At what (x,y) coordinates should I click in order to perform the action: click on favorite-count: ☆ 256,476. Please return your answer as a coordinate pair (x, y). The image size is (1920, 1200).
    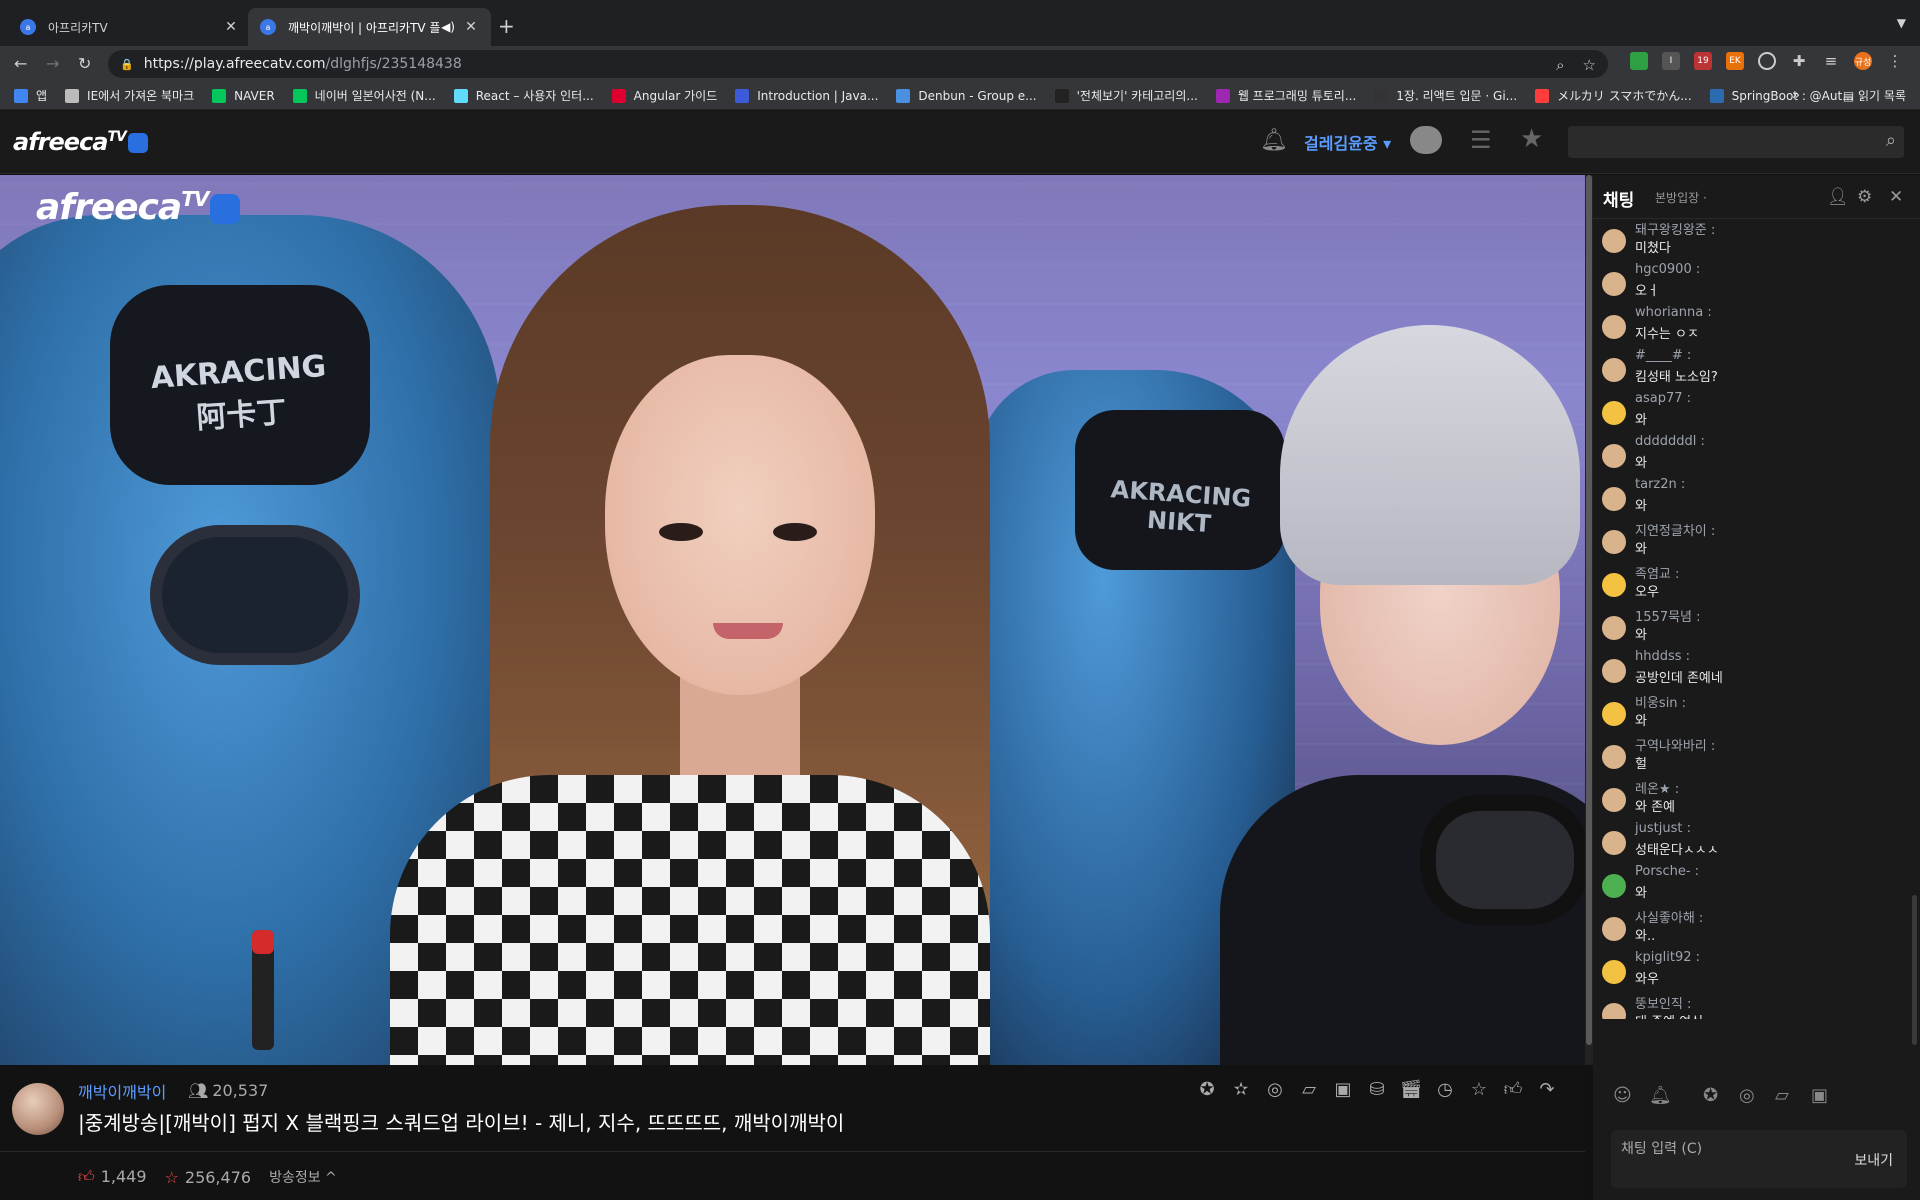
    Looking at the image, I should click on (208, 1177).